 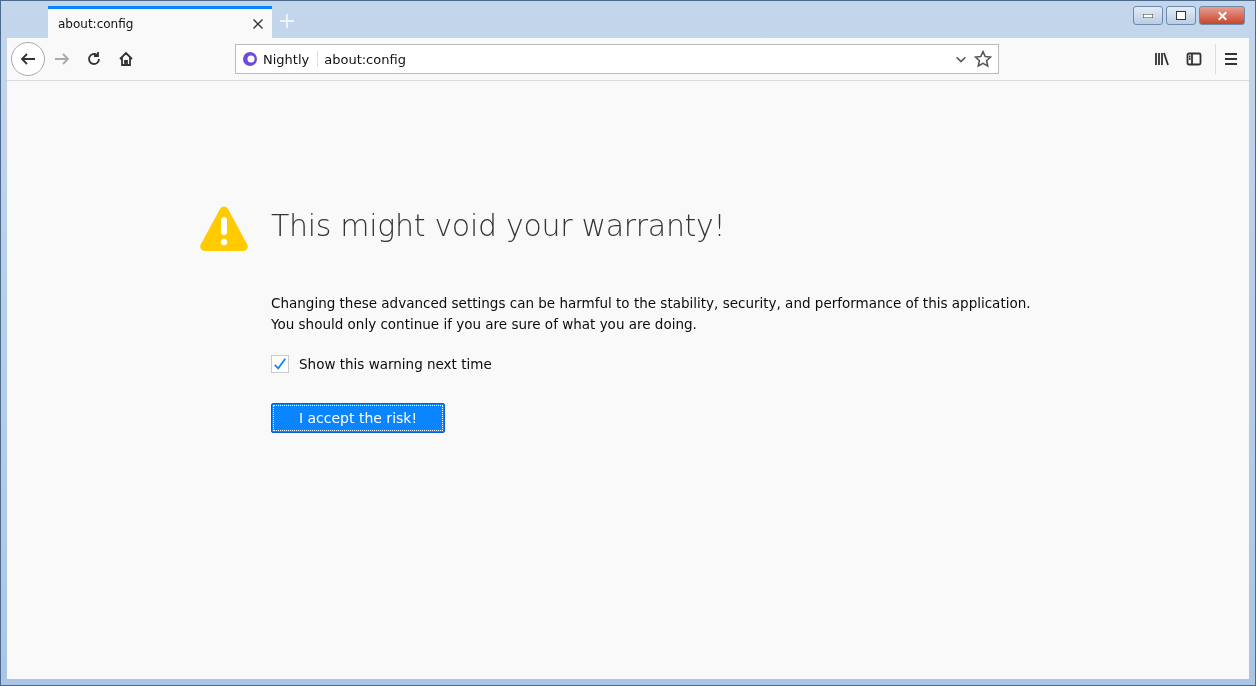 I want to click on browser-logo-icon, so click(x=250, y=59).